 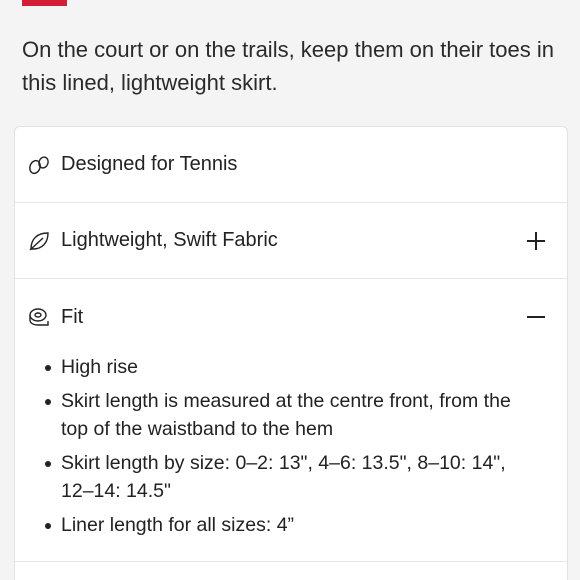 I want to click on list-item: Liner length for all sizes: 4”, so click(x=294, y=525).